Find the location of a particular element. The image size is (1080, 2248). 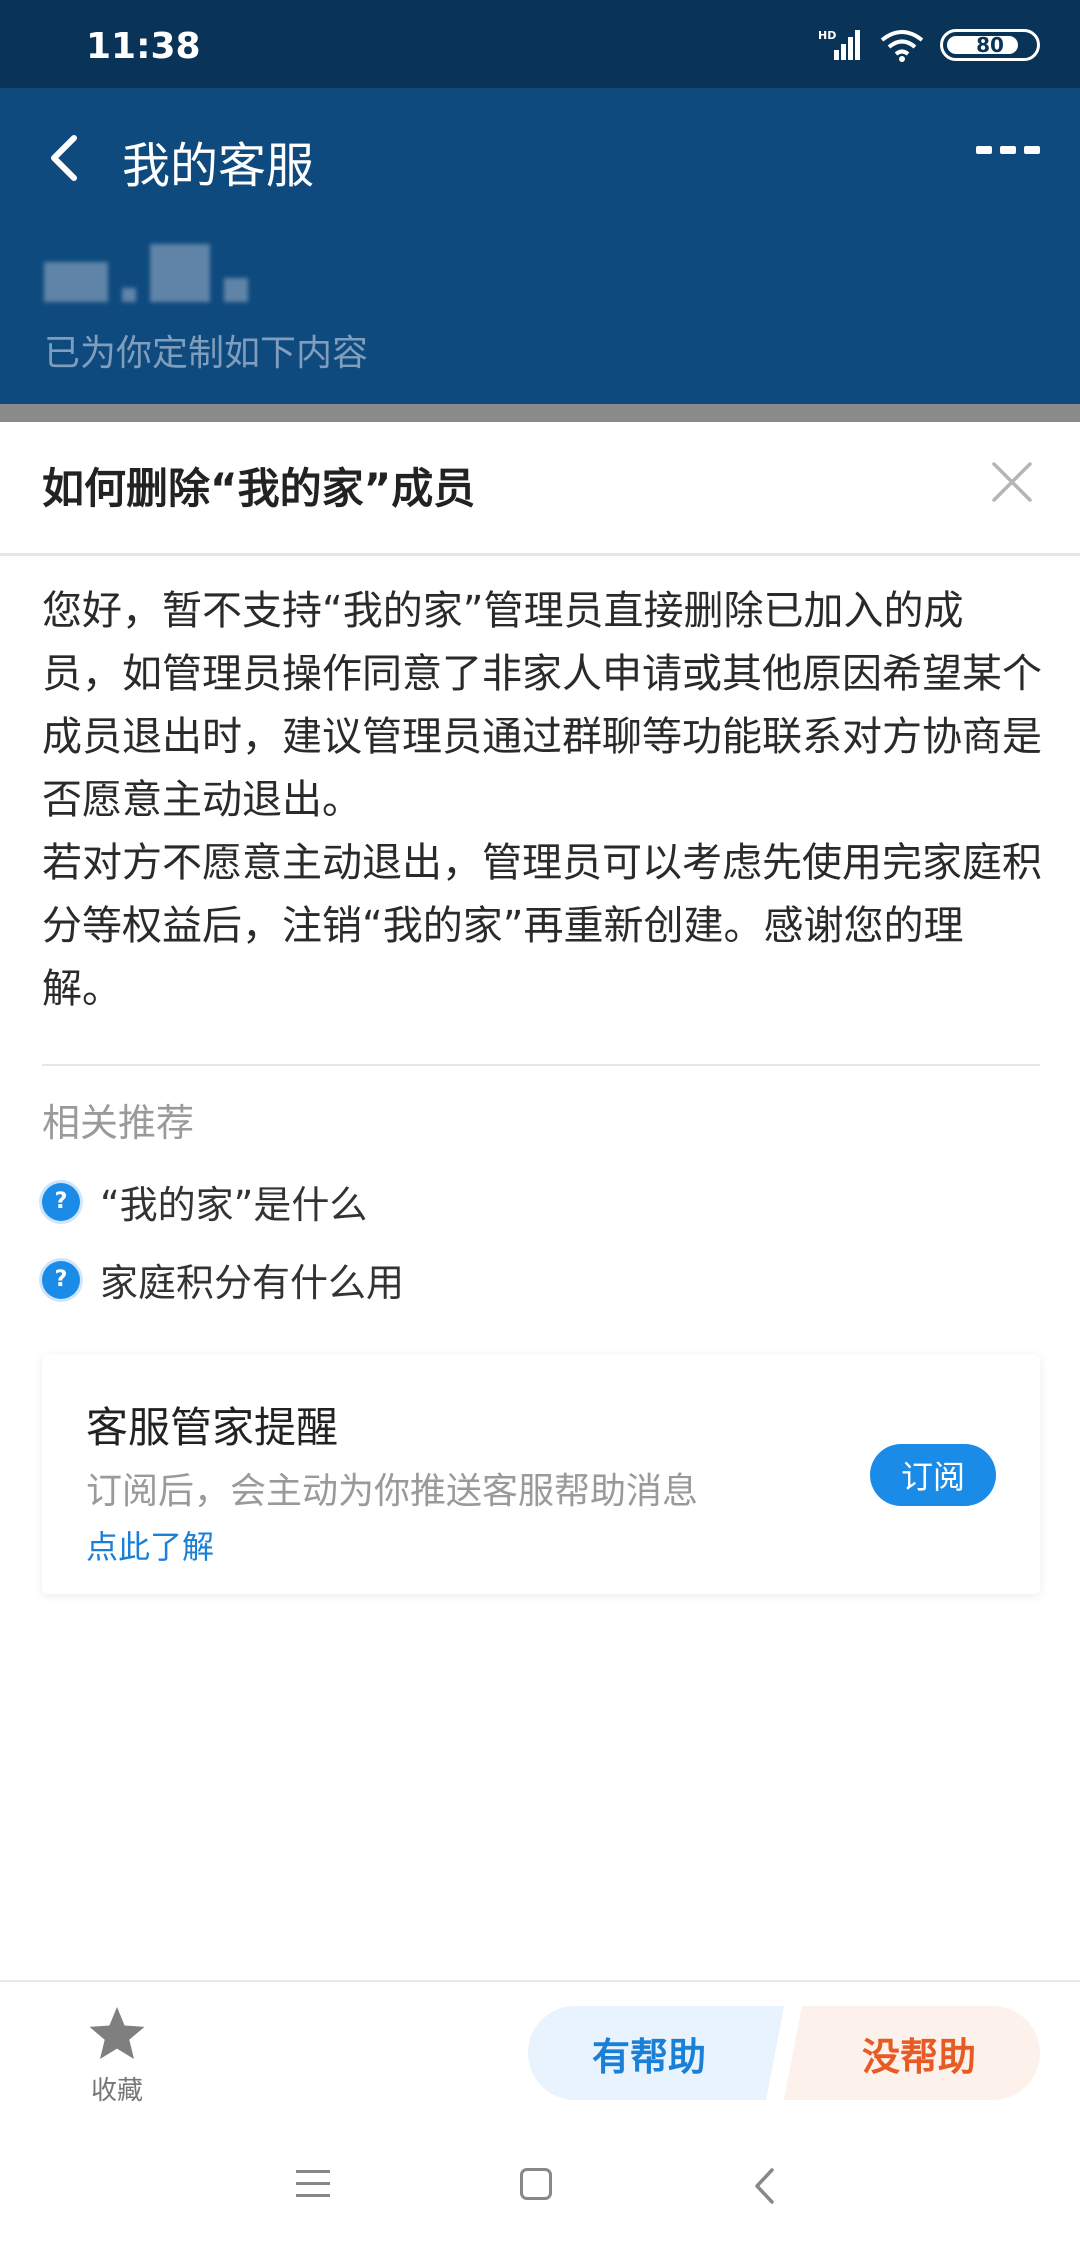

network-type-label: HD is located at coordinates (827, 35).